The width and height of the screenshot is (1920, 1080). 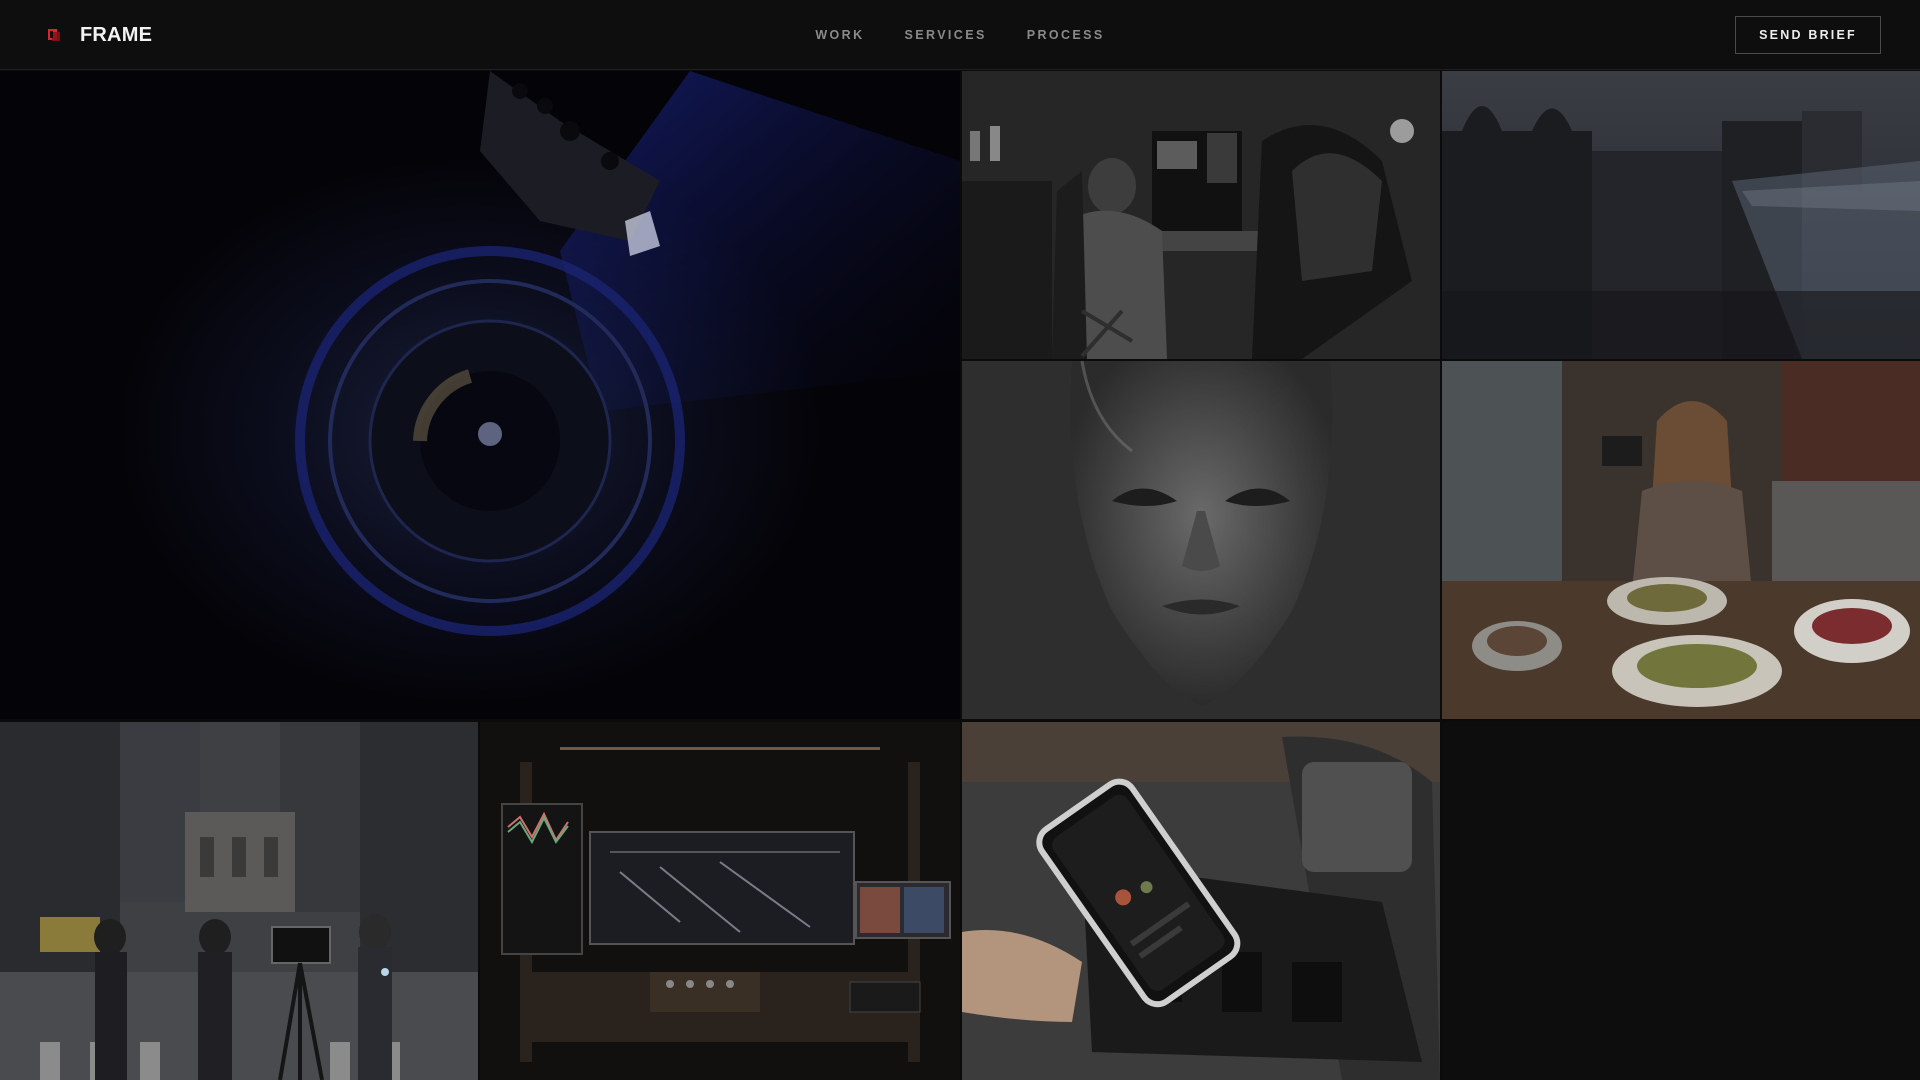 I want to click on editing-studio-image, so click(x=720, y=901).